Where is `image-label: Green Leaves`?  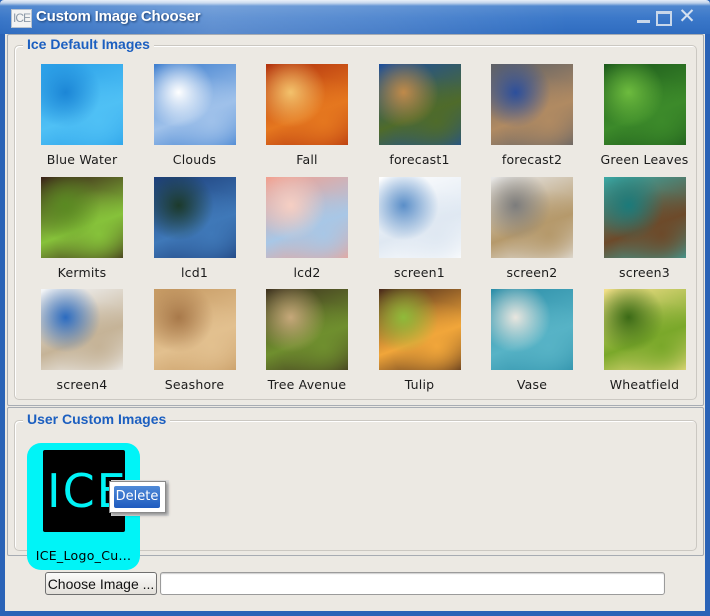 image-label: Green Leaves is located at coordinates (644, 159).